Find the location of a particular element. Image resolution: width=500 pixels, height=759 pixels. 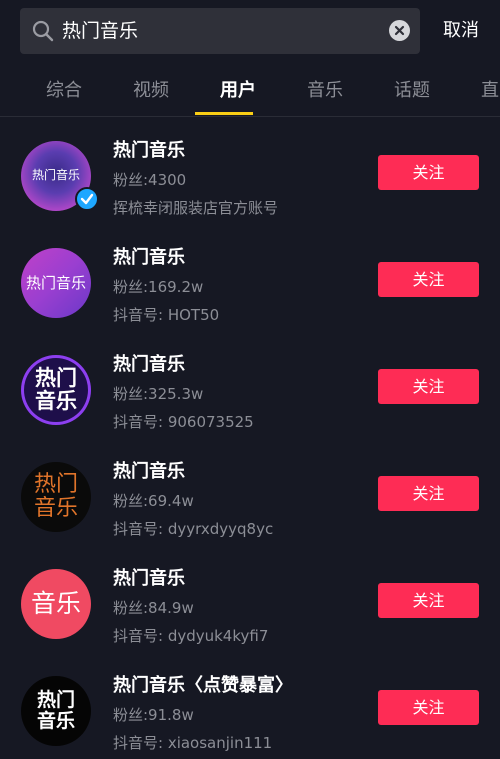

search-bar: 热门音乐 is located at coordinates (220, 31).